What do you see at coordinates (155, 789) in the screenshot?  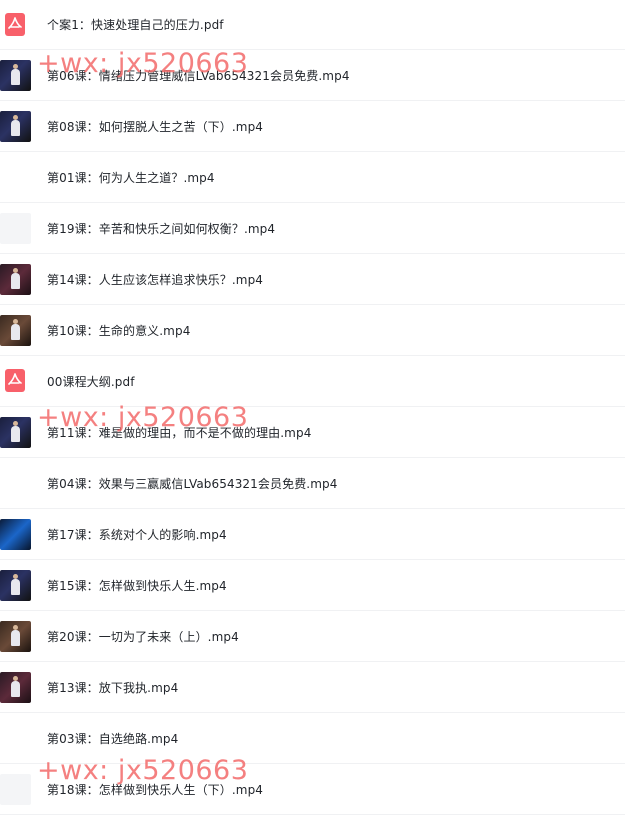 I see `file-name: 第18课：怎样做到快乐人生（下）.mp4` at bounding box center [155, 789].